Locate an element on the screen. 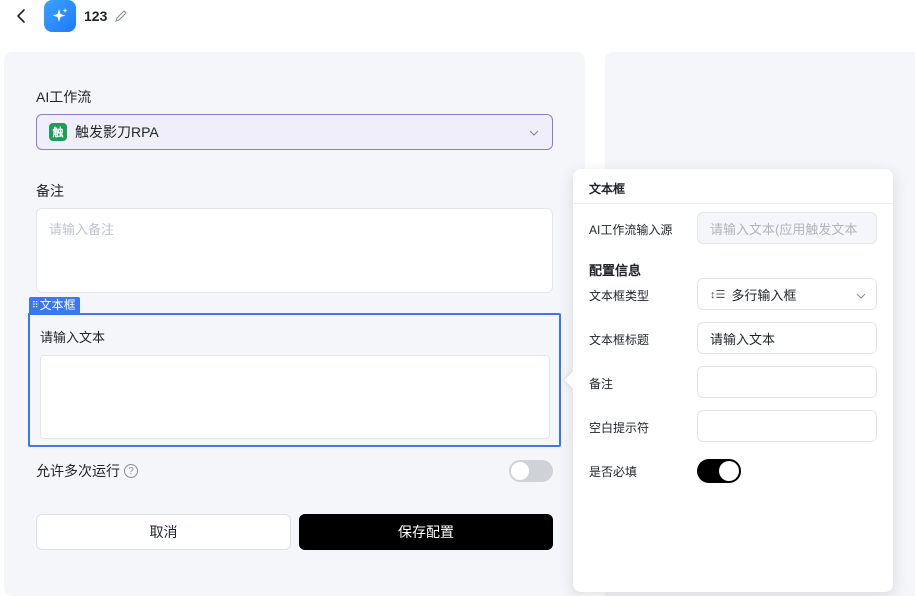 The image size is (915, 596). source-input: 请输入文本(应用触发文本 is located at coordinates (787, 228).